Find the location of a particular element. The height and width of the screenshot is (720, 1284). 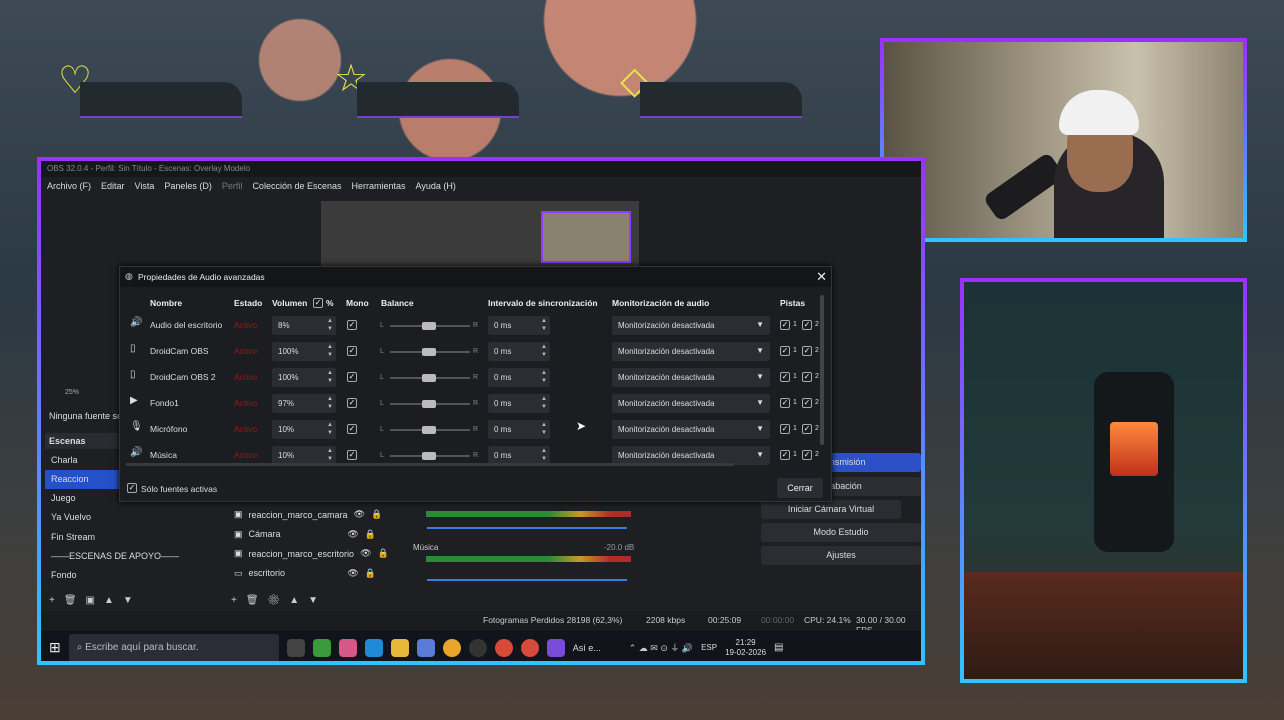

virtual-cam-button: Iniciar Cámara Virtual is located at coordinates (831, 509).